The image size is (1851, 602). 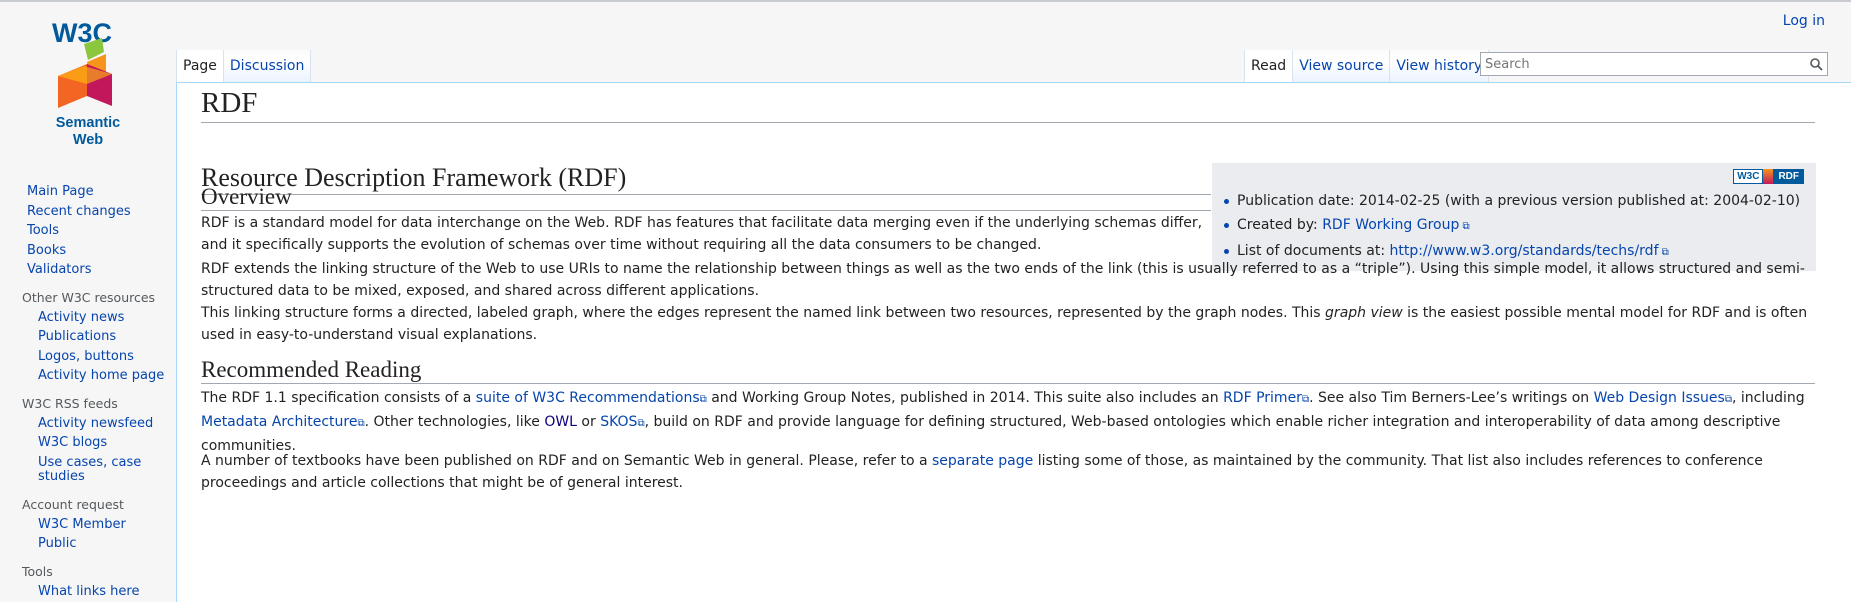 I want to click on web-design-issues-link: Web Design Issues, so click(x=1659, y=398).